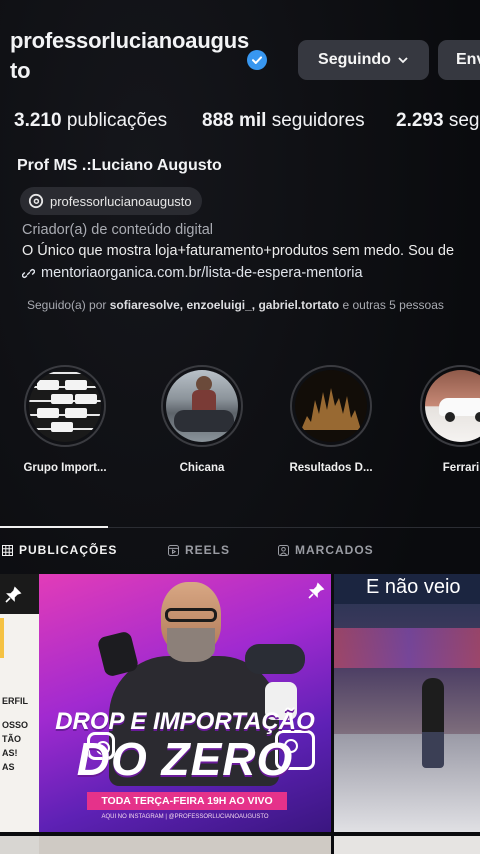 The width and height of the screenshot is (480, 854). I want to click on highlight-chicana: Chicana, so click(202, 419).